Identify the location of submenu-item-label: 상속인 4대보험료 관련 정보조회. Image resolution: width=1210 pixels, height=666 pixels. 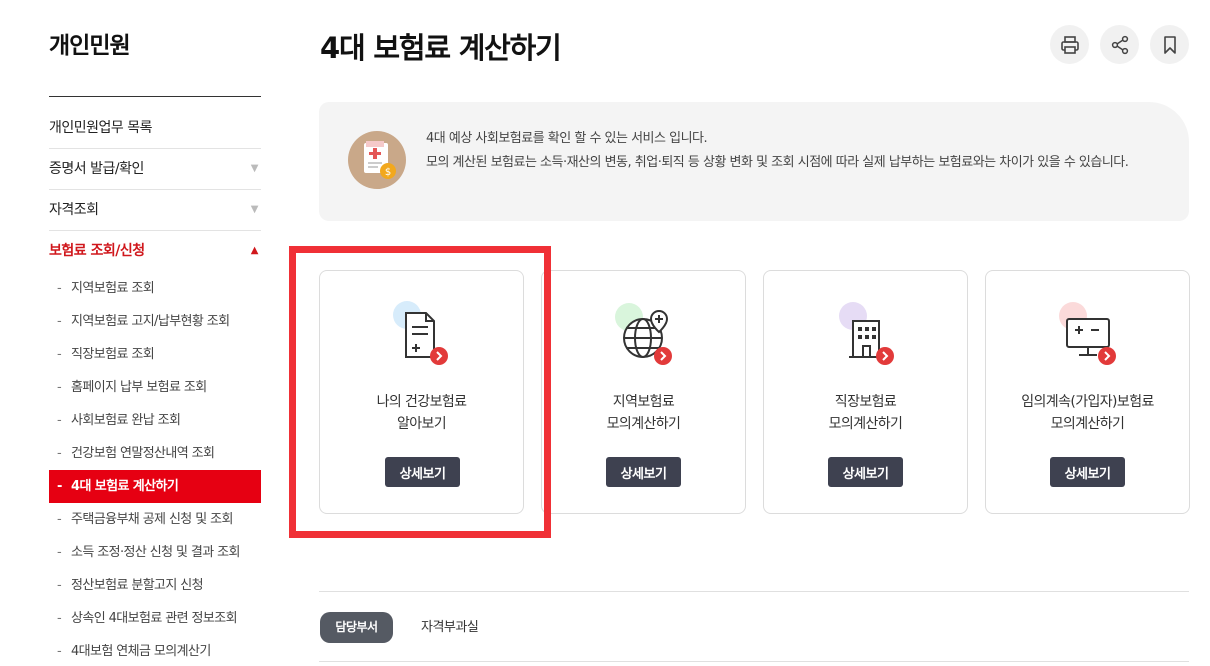
(154, 618).